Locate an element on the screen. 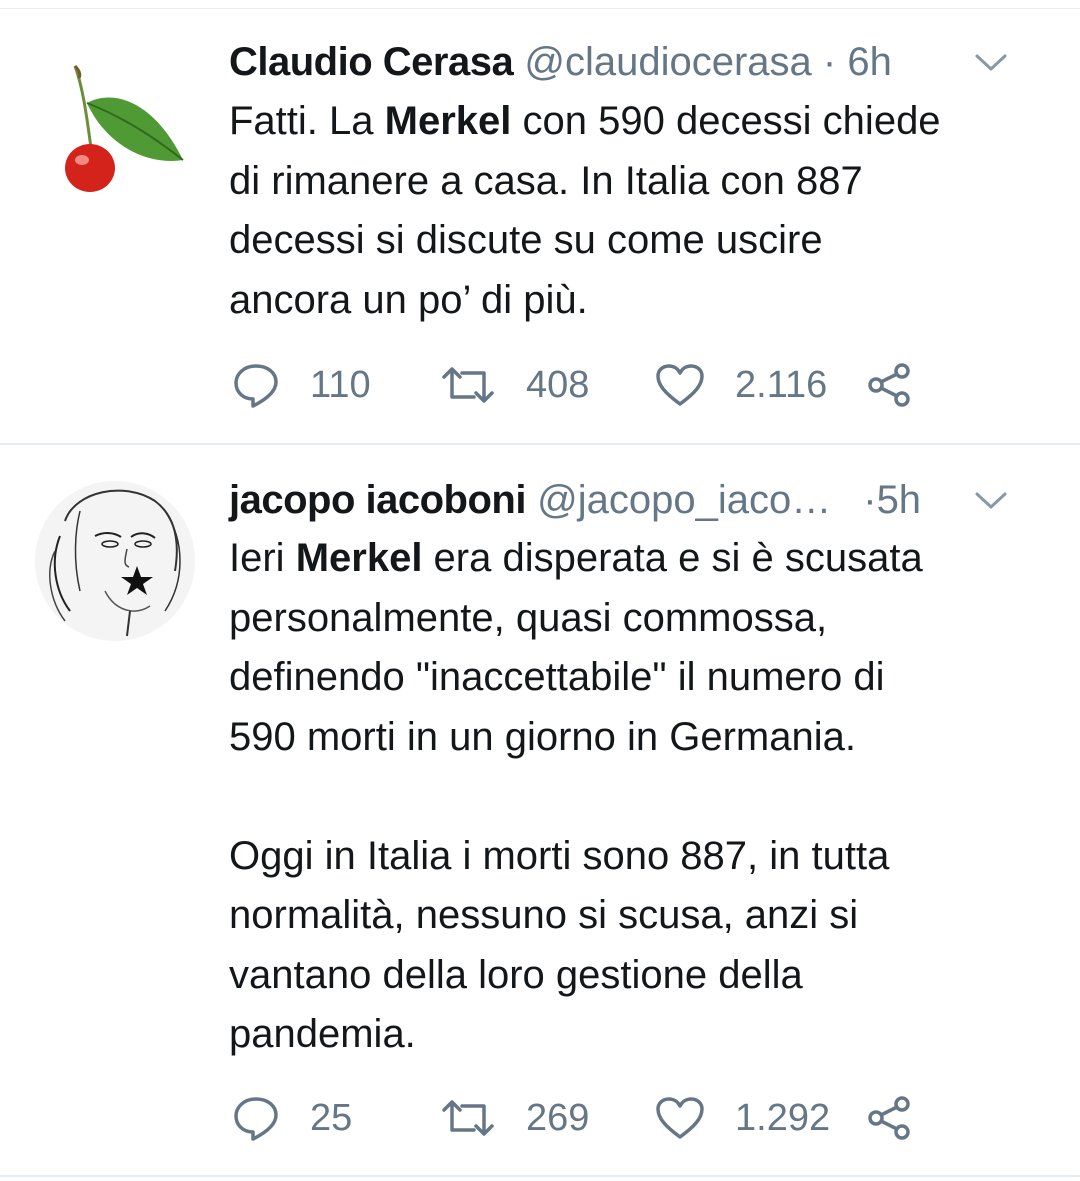 The image size is (1080, 1181). text-line: di rimanere a casa. In Italia con 887 is located at coordinates (546, 180).